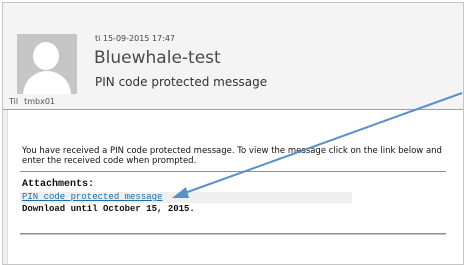 The image size is (466, 265). Describe the element at coordinates (180, 192) in the screenshot. I see `arrow-head` at that location.